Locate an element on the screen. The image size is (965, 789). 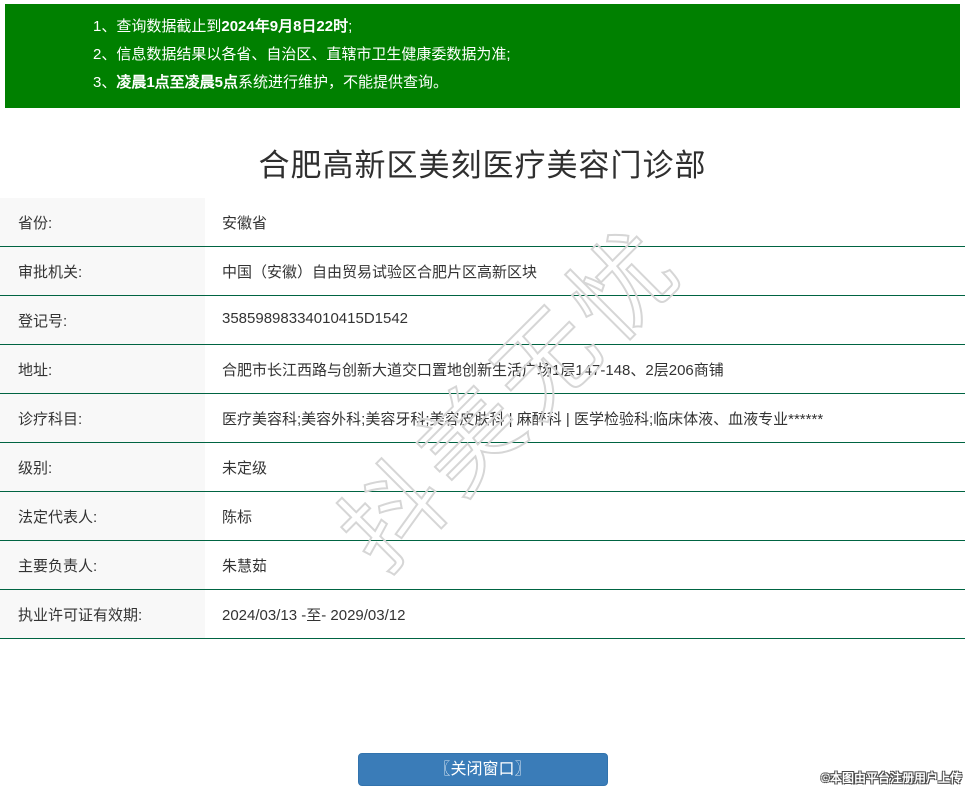
table-row-principal: 主要负责人: 朱慧茹 is located at coordinates (482, 565).